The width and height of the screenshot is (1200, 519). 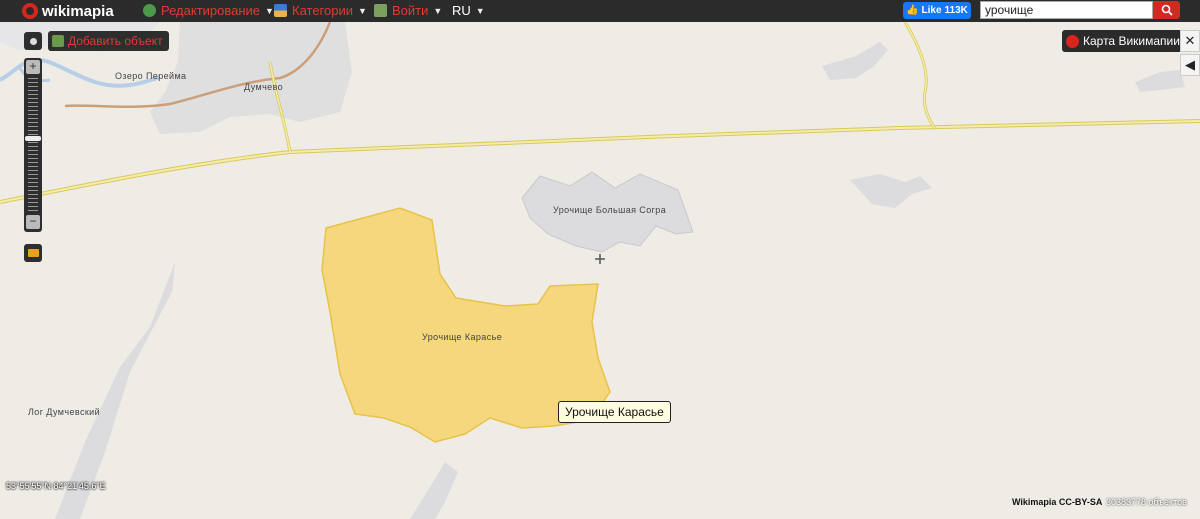 What do you see at coordinates (600, 259) in the screenshot?
I see `map-crosshair-icon` at bounding box center [600, 259].